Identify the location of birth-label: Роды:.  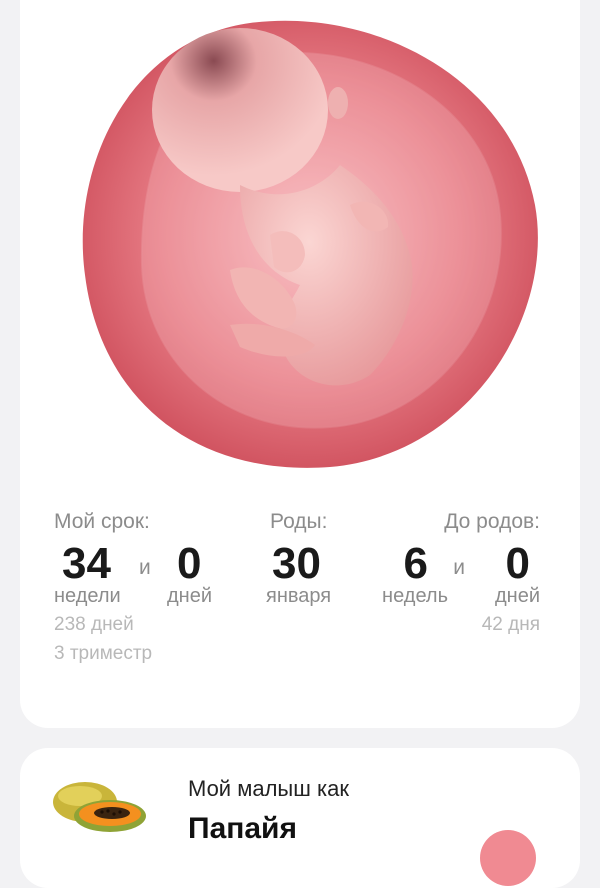
(299, 521).